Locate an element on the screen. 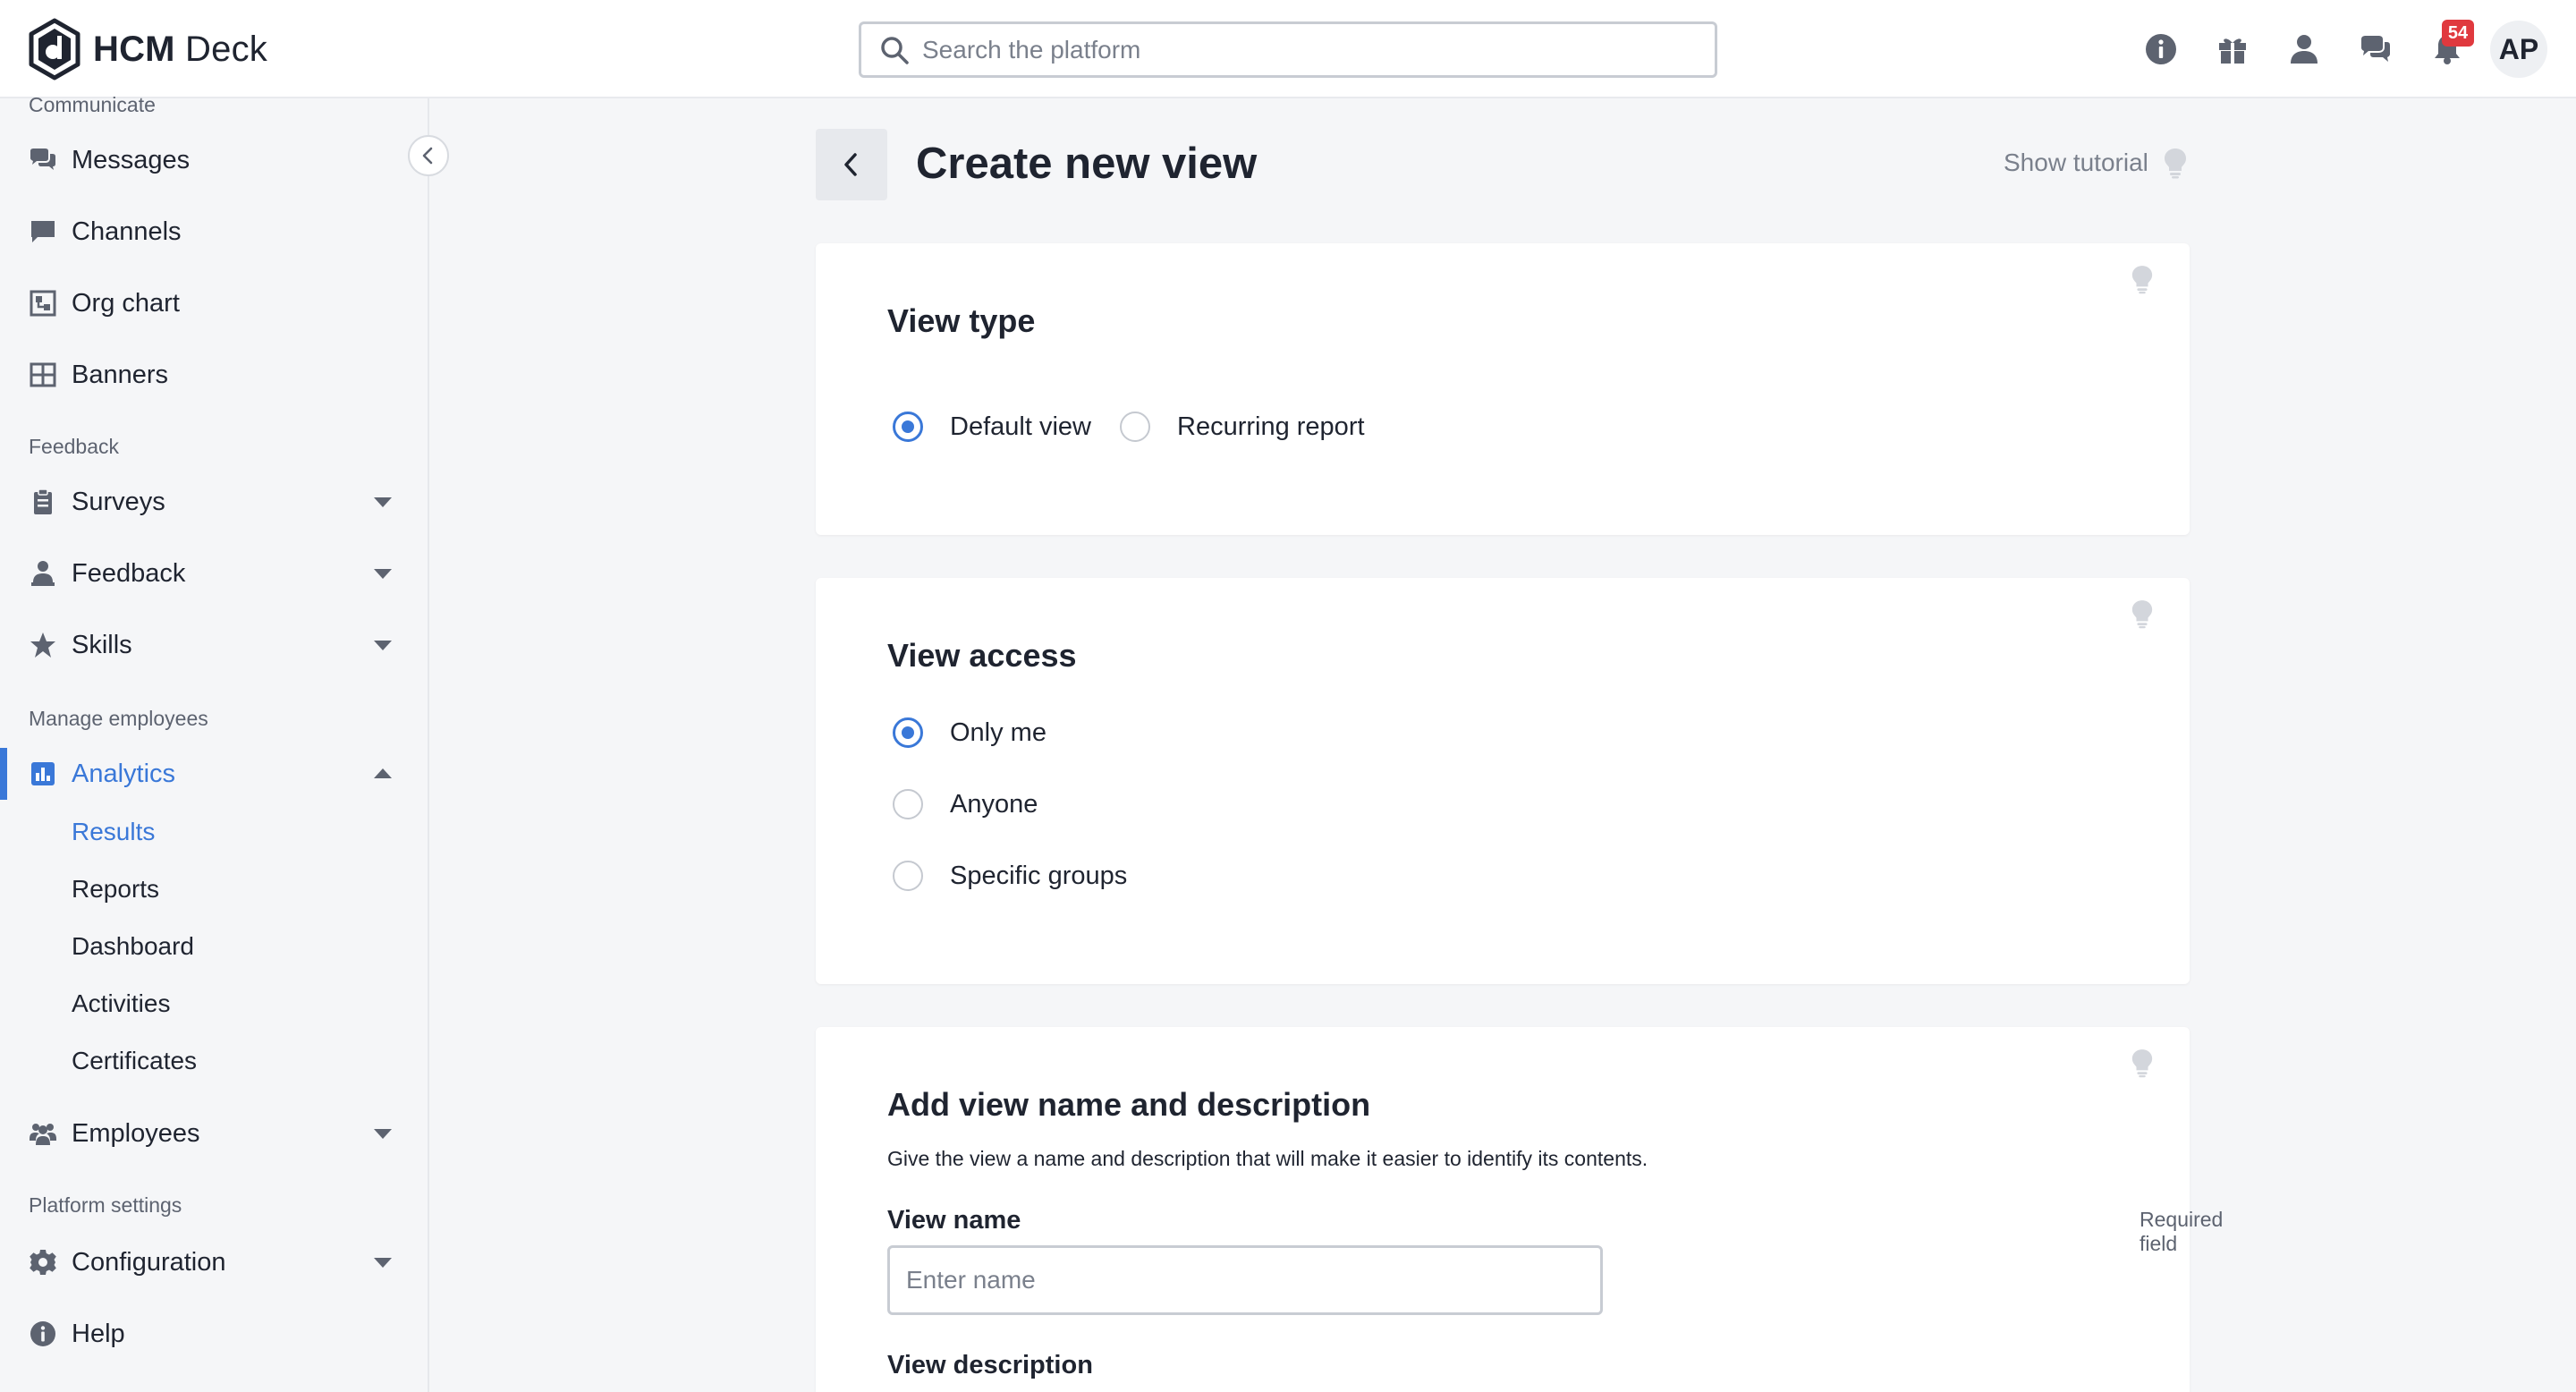 This screenshot has height=1392, width=2576. show-tutorial-label: Show tutorial is located at coordinates (2076, 162).